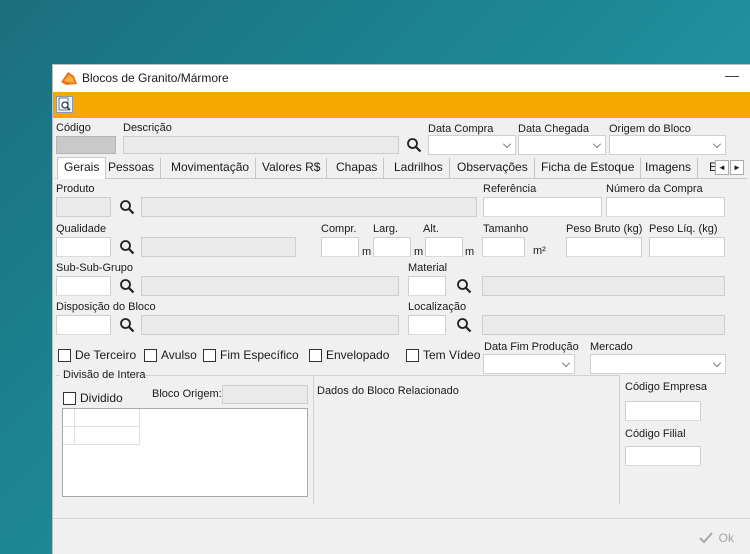 This screenshot has height=554, width=750. Describe the element at coordinates (83, 325) in the screenshot. I see `disposicao-code-field` at that location.